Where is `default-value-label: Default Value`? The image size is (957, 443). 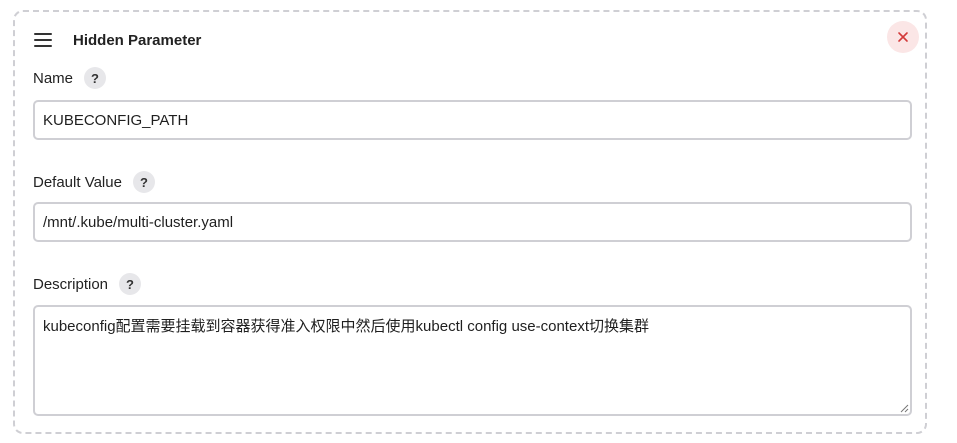 default-value-label: Default Value is located at coordinates (77, 182).